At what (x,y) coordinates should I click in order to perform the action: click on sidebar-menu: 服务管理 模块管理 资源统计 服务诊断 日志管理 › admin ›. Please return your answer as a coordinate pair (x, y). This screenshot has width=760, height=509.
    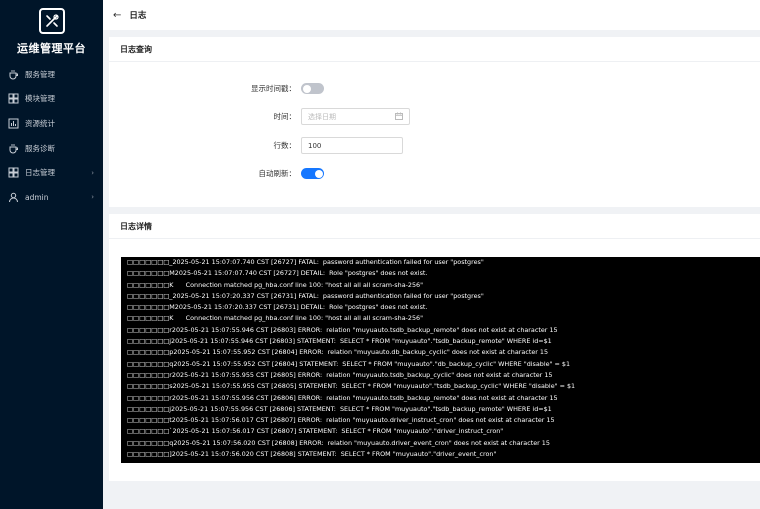
    Looking at the image, I should click on (51, 136).